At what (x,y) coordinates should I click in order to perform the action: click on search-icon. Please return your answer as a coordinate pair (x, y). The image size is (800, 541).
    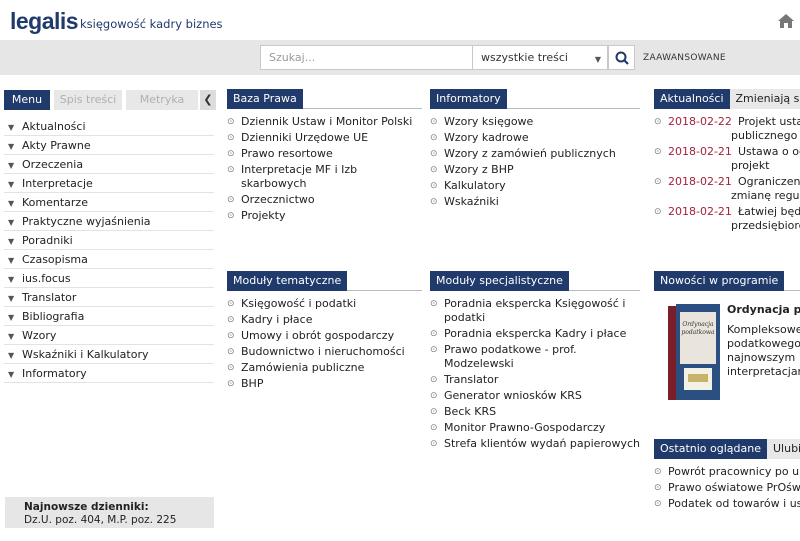
    Looking at the image, I should click on (622, 58).